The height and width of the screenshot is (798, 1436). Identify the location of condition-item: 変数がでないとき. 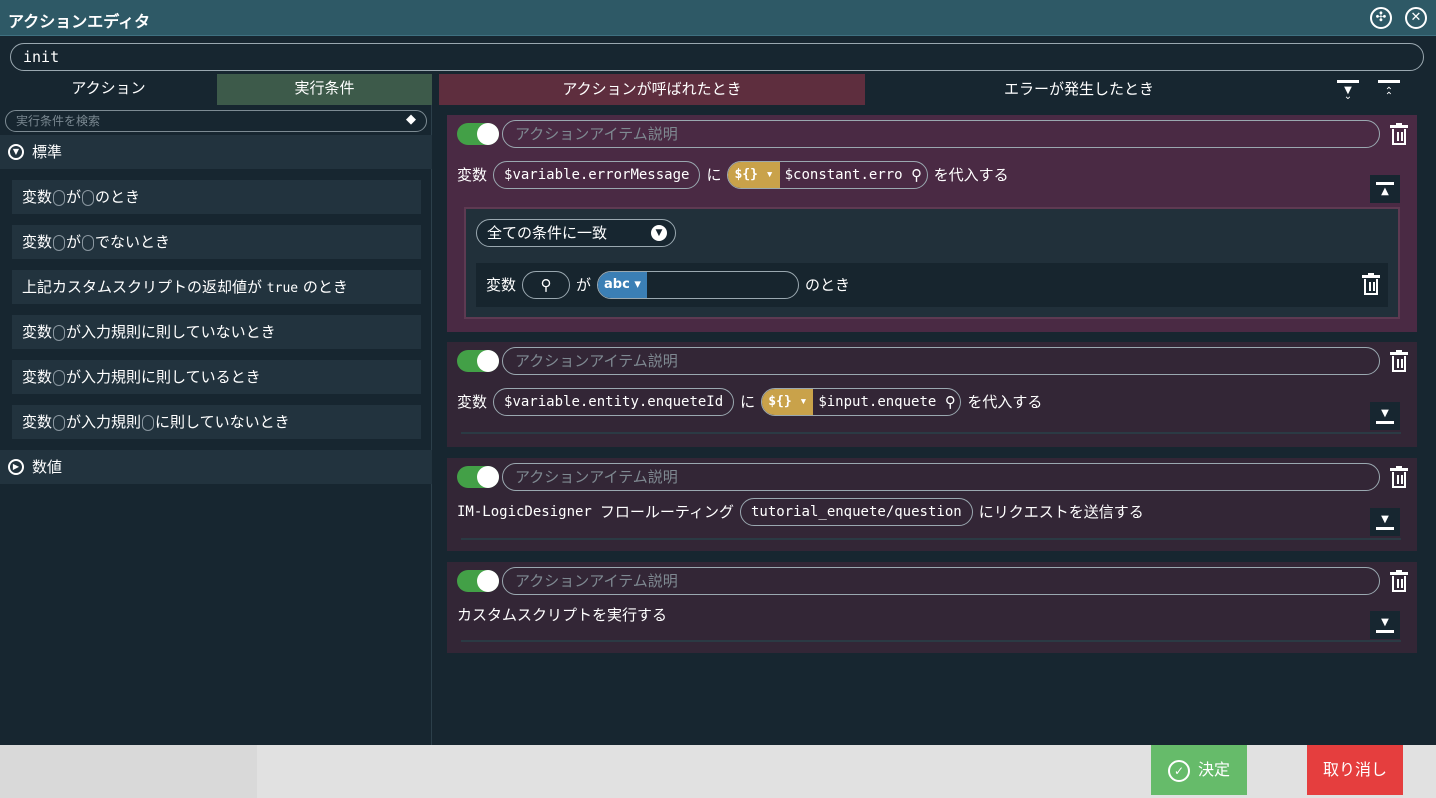
(216, 242).